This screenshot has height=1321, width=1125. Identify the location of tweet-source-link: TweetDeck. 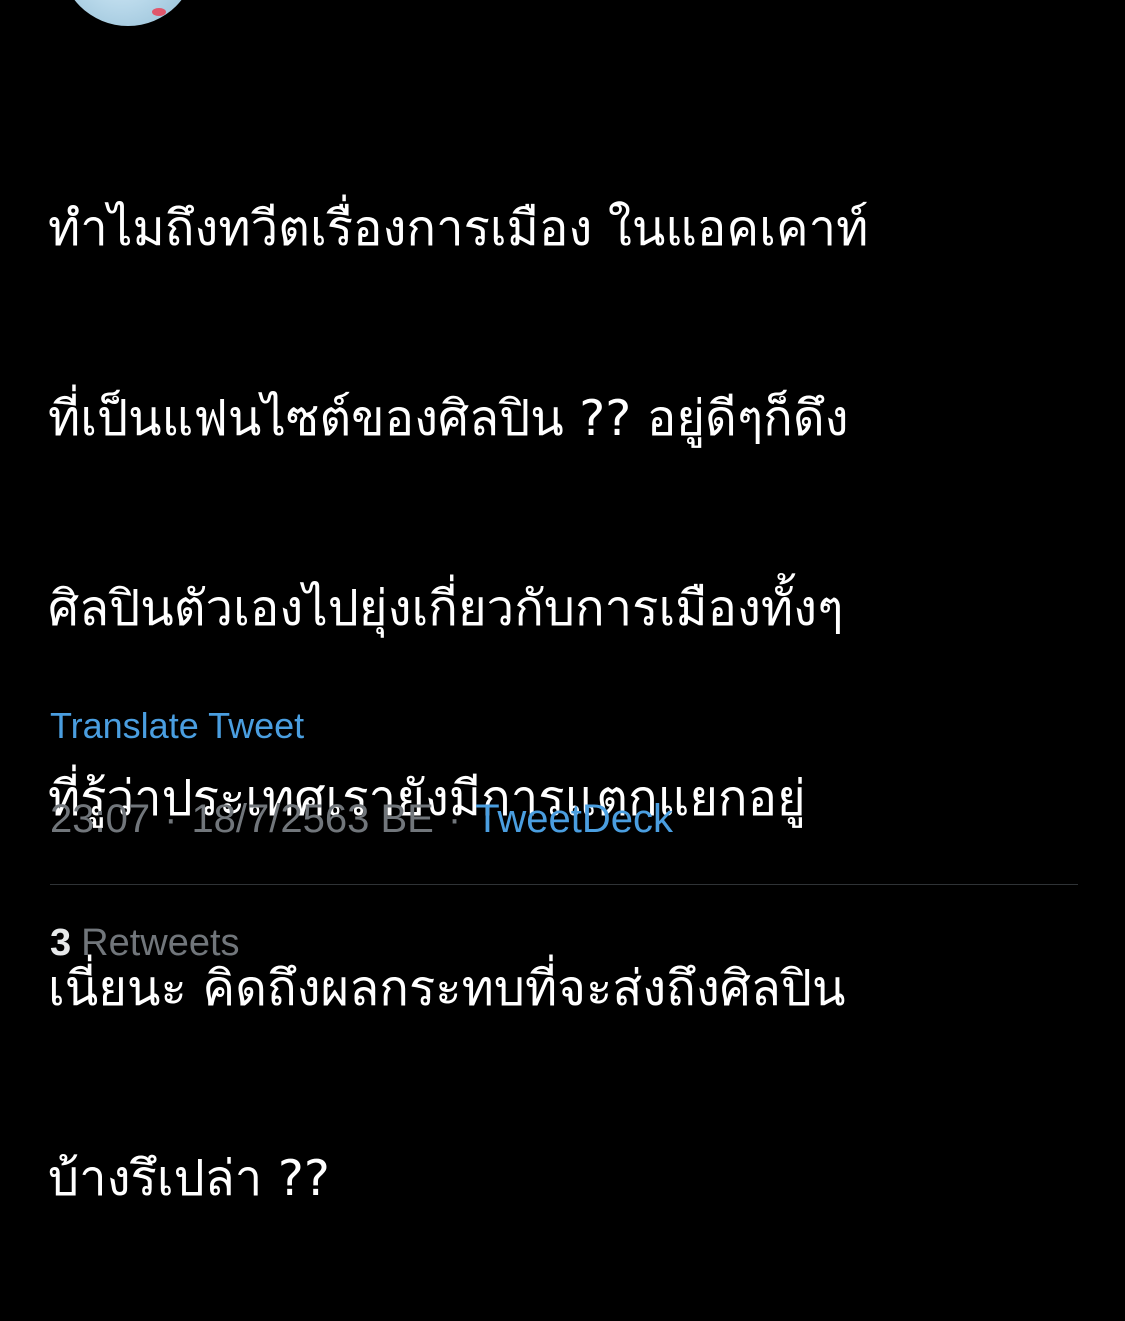
(574, 819).